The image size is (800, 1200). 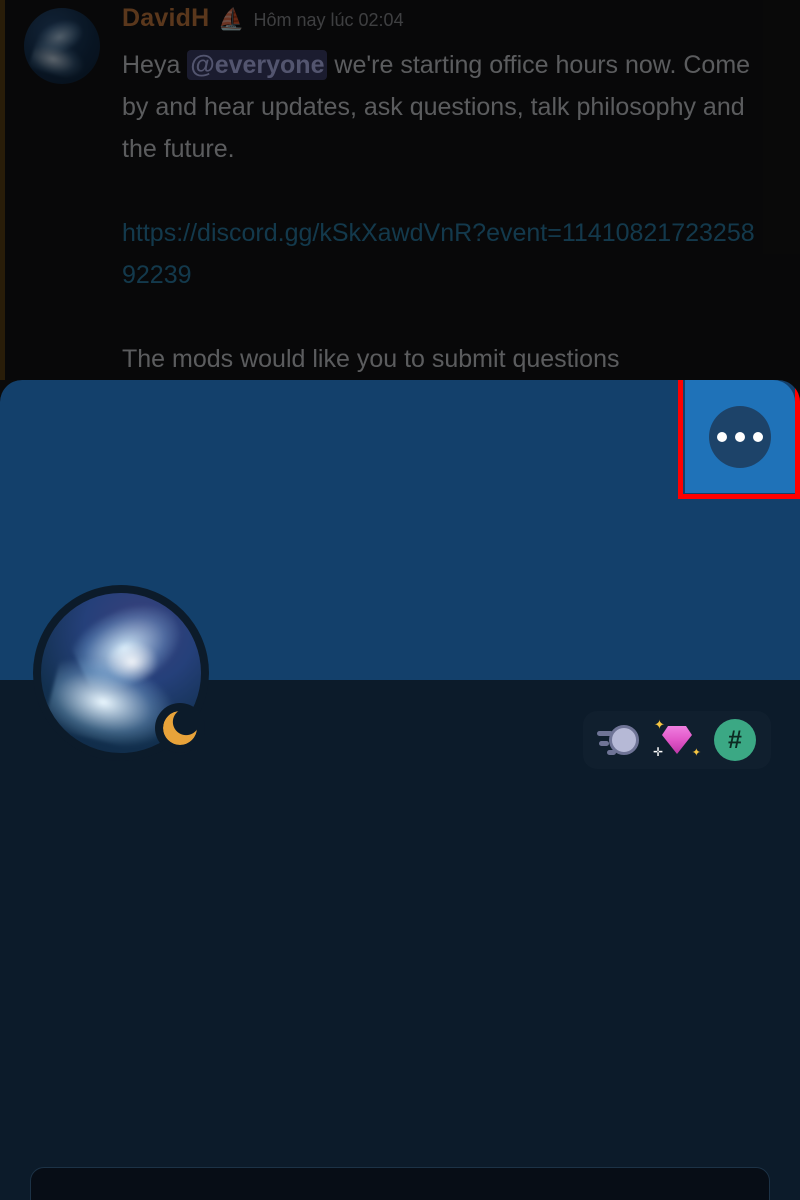 I want to click on message-timestamp: Hôm nay lúc 02:04, so click(x=328, y=20).